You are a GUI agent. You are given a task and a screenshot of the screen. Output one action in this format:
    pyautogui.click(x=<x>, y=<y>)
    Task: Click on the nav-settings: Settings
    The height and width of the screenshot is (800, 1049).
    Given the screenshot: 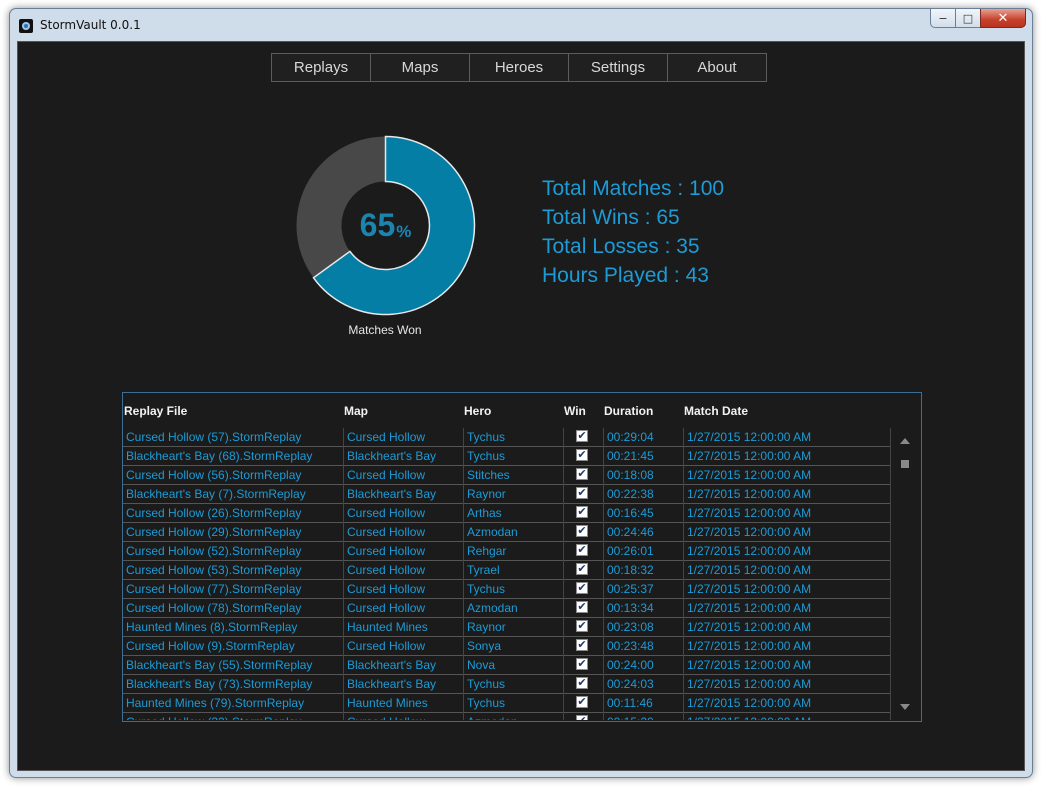 What is the action you would take?
    pyautogui.click(x=618, y=67)
    